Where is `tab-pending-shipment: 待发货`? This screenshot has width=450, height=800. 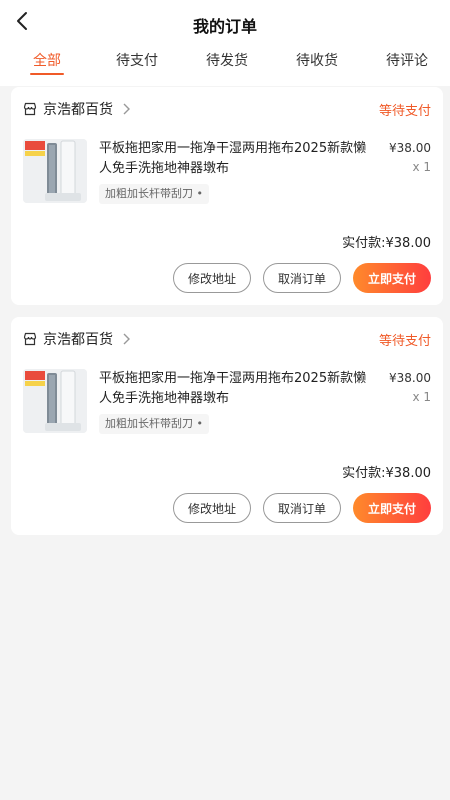
tab-pending-shipment: 待发货 is located at coordinates (227, 60).